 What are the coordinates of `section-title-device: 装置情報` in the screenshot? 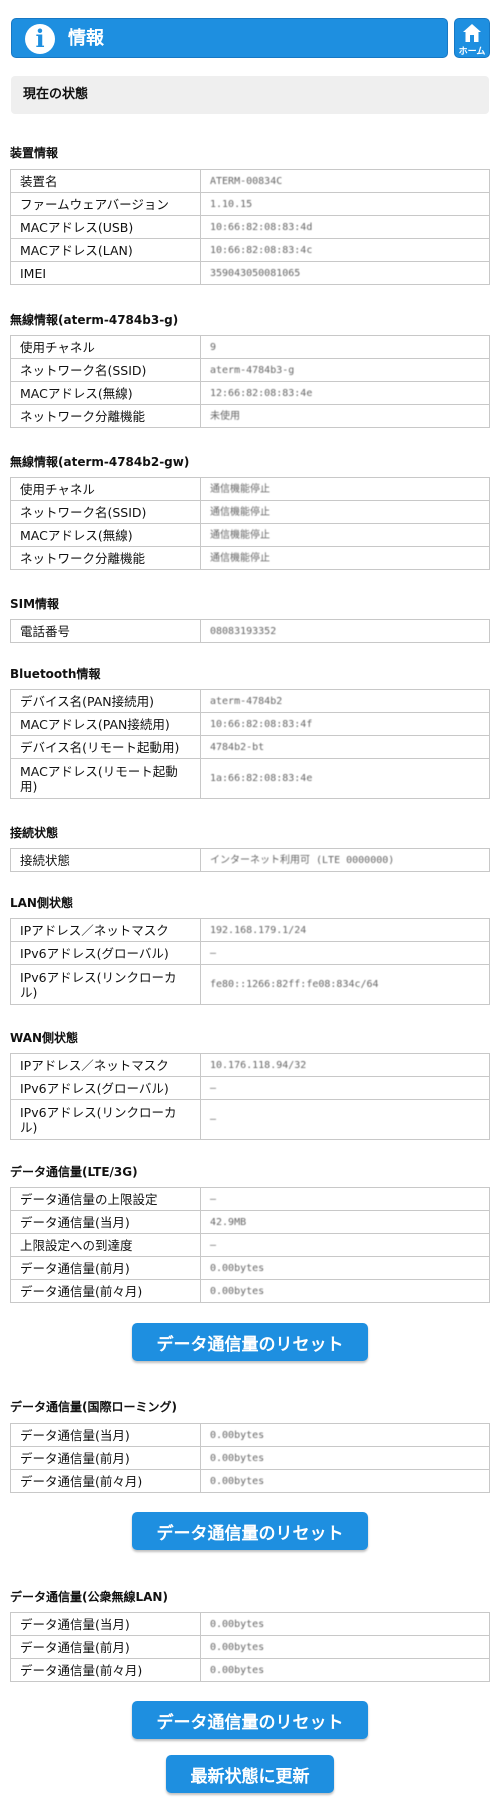 It's located at (34, 153).